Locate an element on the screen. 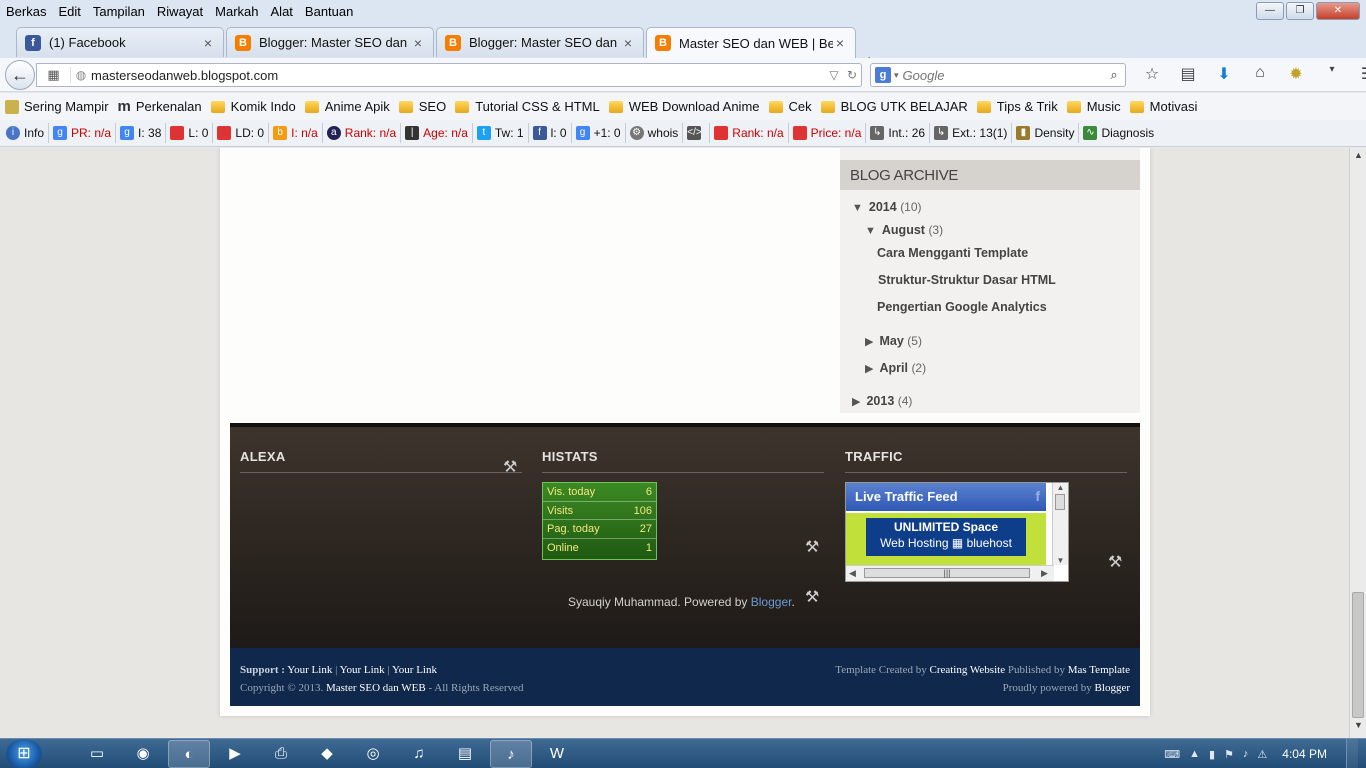 This screenshot has width=1366, height=768. scroll-left-icon: ◀ is located at coordinates (852, 573).